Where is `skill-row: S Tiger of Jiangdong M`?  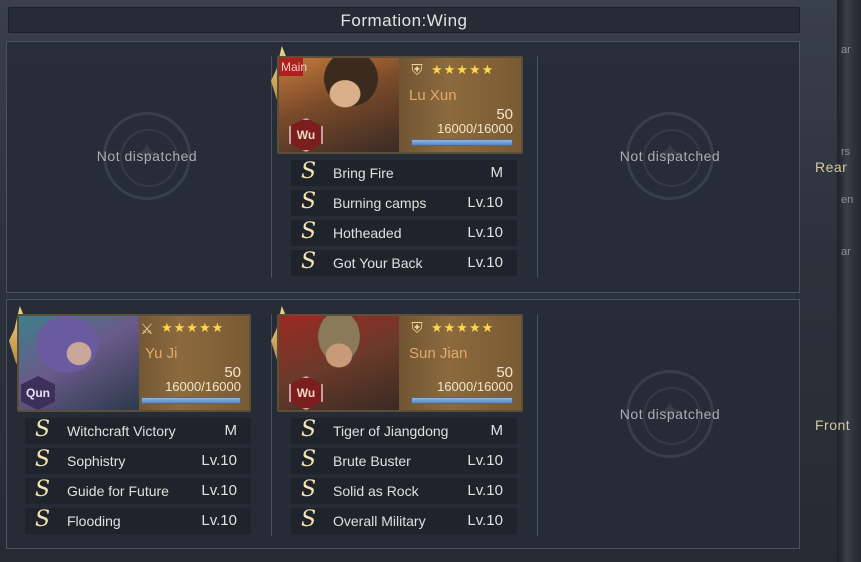 skill-row: S Tiger of Jiangdong M is located at coordinates (404, 431).